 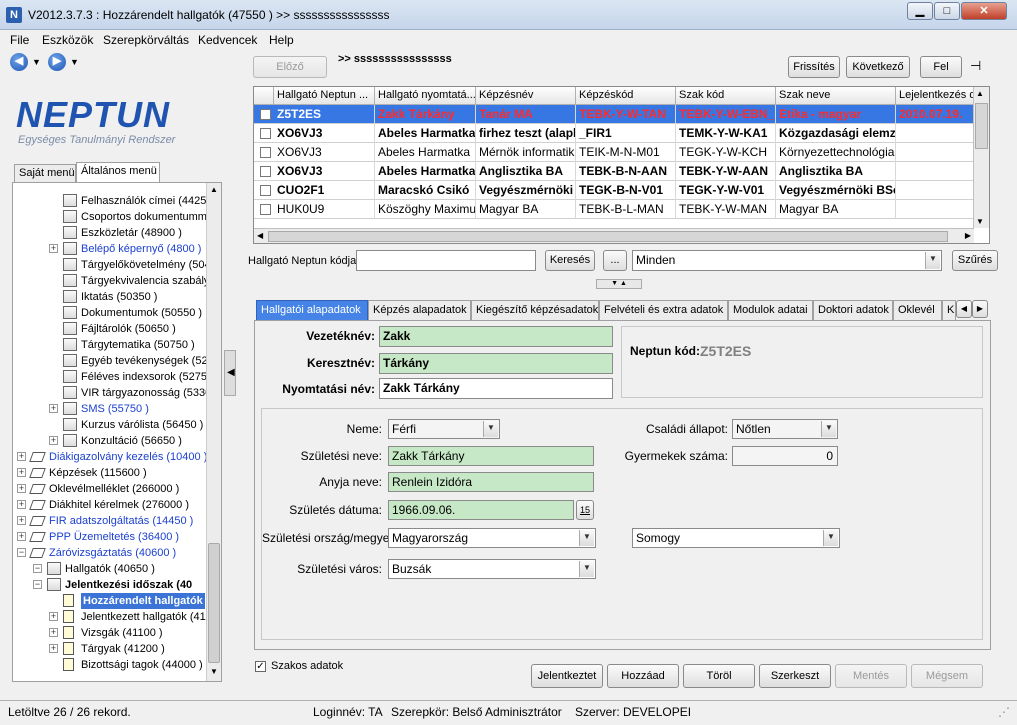 What do you see at coordinates (496, 388) in the screenshot?
I see `printname-field: Zakk Tárkány` at bounding box center [496, 388].